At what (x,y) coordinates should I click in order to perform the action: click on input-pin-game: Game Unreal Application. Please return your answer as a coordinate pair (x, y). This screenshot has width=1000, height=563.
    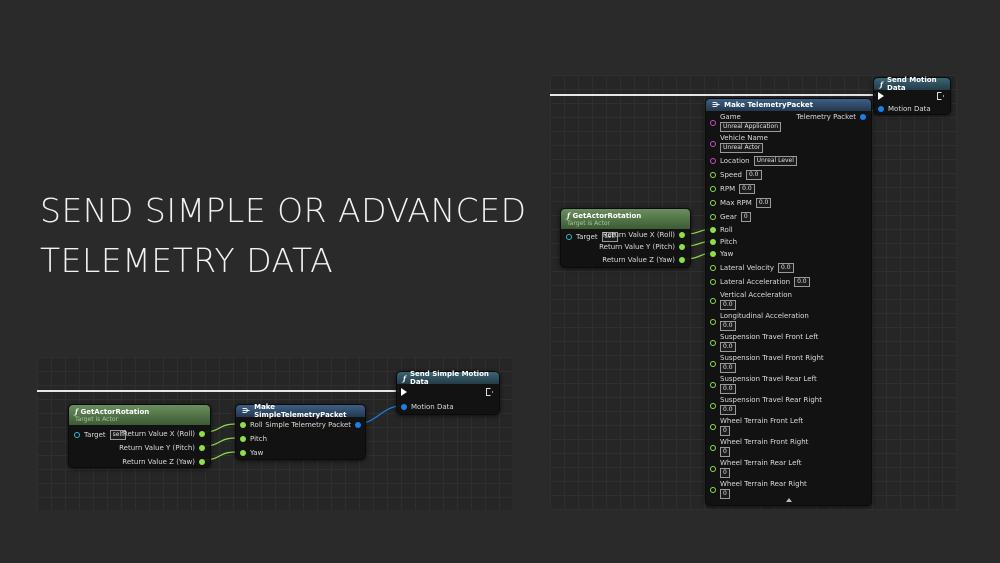
    Looking at the image, I should click on (745, 122).